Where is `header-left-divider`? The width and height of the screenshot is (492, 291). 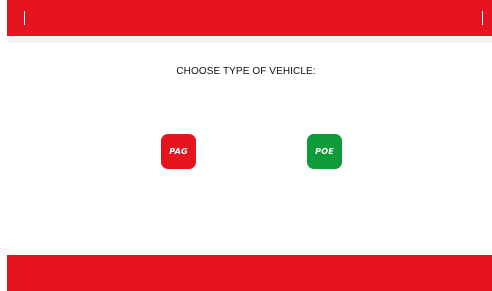
header-left-divider is located at coordinates (24, 18).